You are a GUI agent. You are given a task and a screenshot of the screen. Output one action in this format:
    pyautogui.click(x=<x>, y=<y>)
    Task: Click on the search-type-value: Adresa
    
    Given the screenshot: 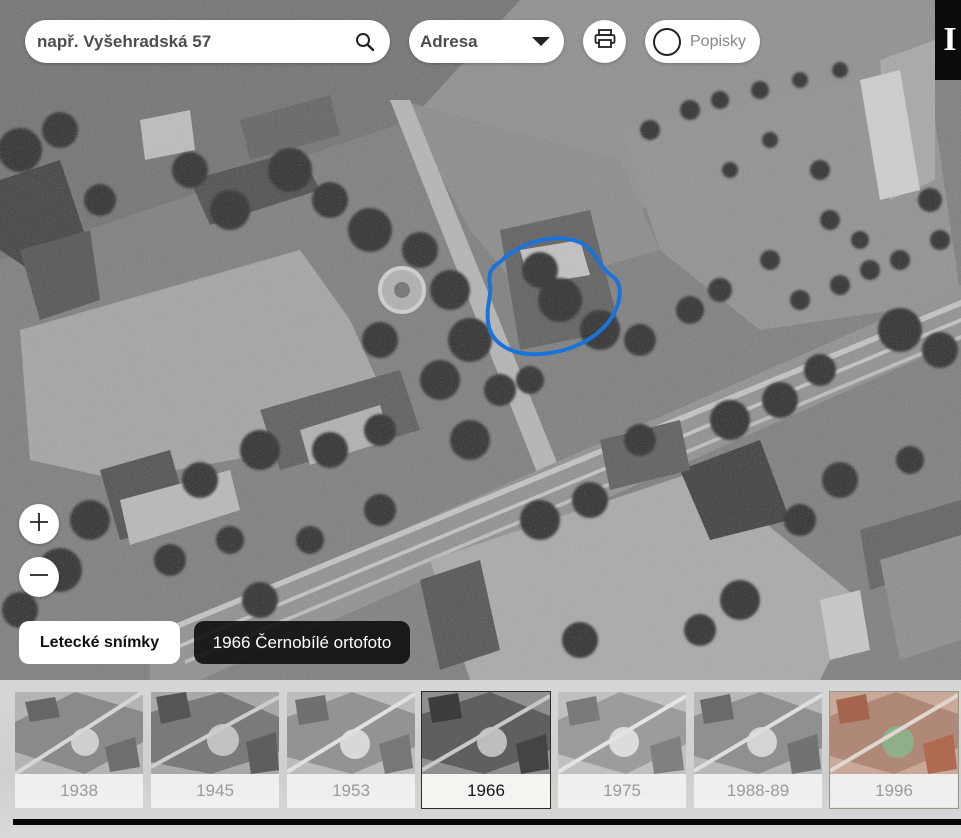 What is the action you would take?
    pyautogui.click(x=449, y=41)
    